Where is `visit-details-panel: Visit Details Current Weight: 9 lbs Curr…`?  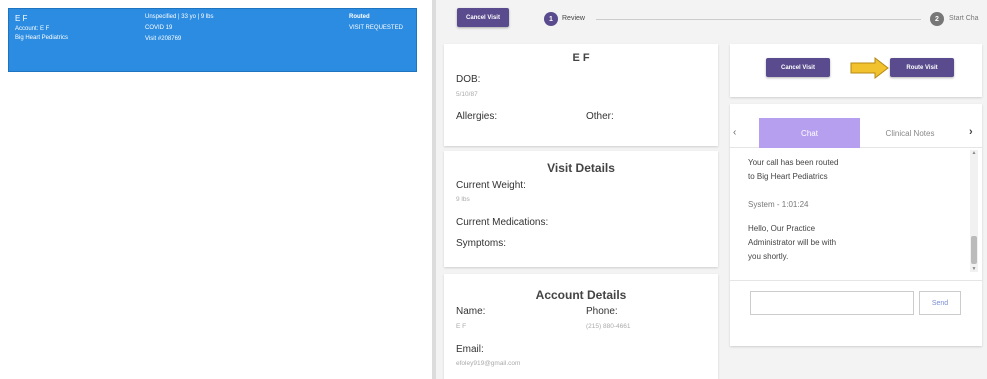 visit-details-panel: Visit Details Current Weight: 9 lbs Curr… is located at coordinates (581, 209).